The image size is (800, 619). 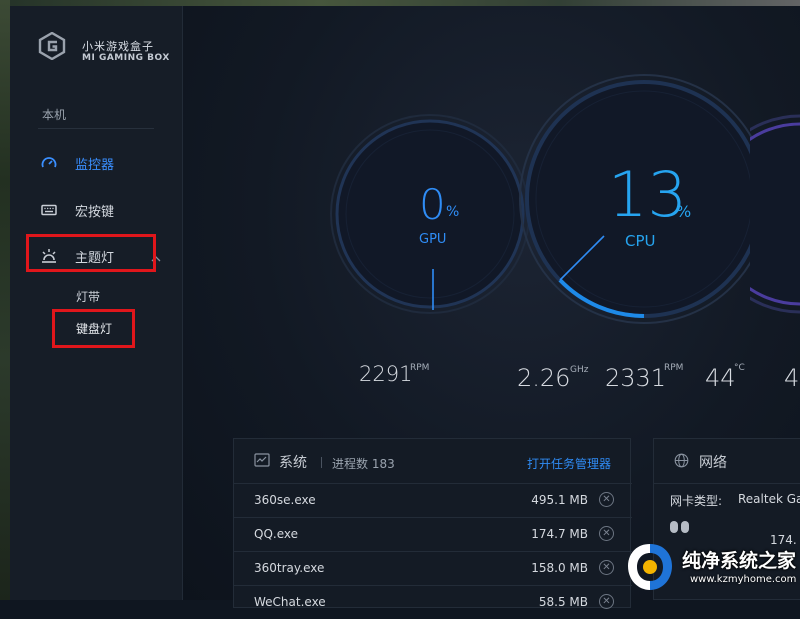 What do you see at coordinates (93, 328) in the screenshot?
I see `highlight-box-keyboard-light` at bounding box center [93, 328].